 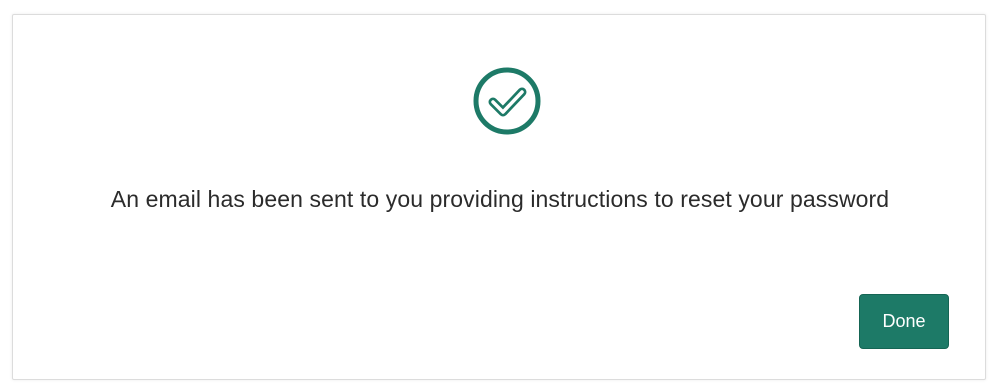 I want to click on check-circle-icon, so click(x=507, y=101).